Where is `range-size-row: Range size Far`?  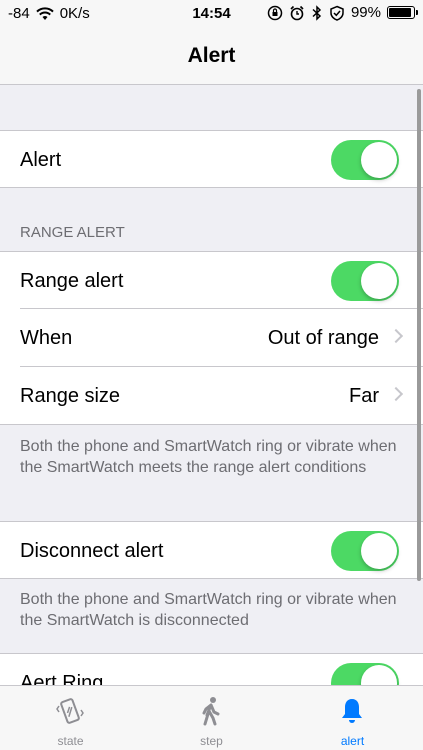 range-size-row: Range size Far is located at coordinates (211, 396).